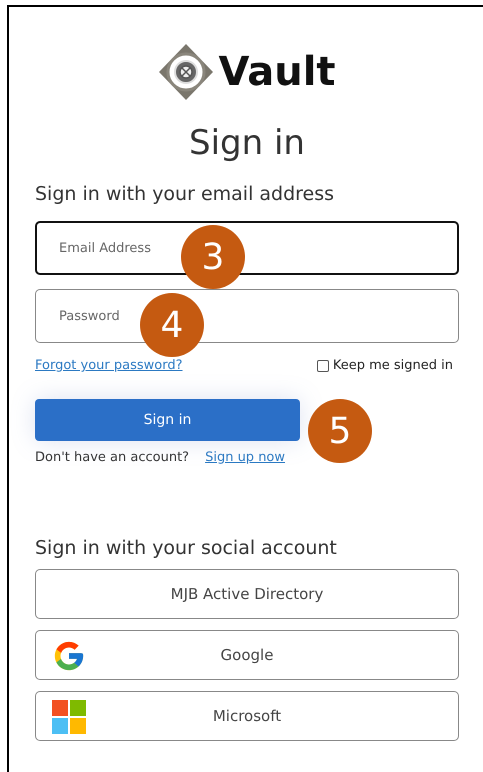 This screenshot has width=483, height=772. Describe the element at coordinates (112, 457) in the screenshot. I see `signup-prompt: Don't have an account?` at that location.